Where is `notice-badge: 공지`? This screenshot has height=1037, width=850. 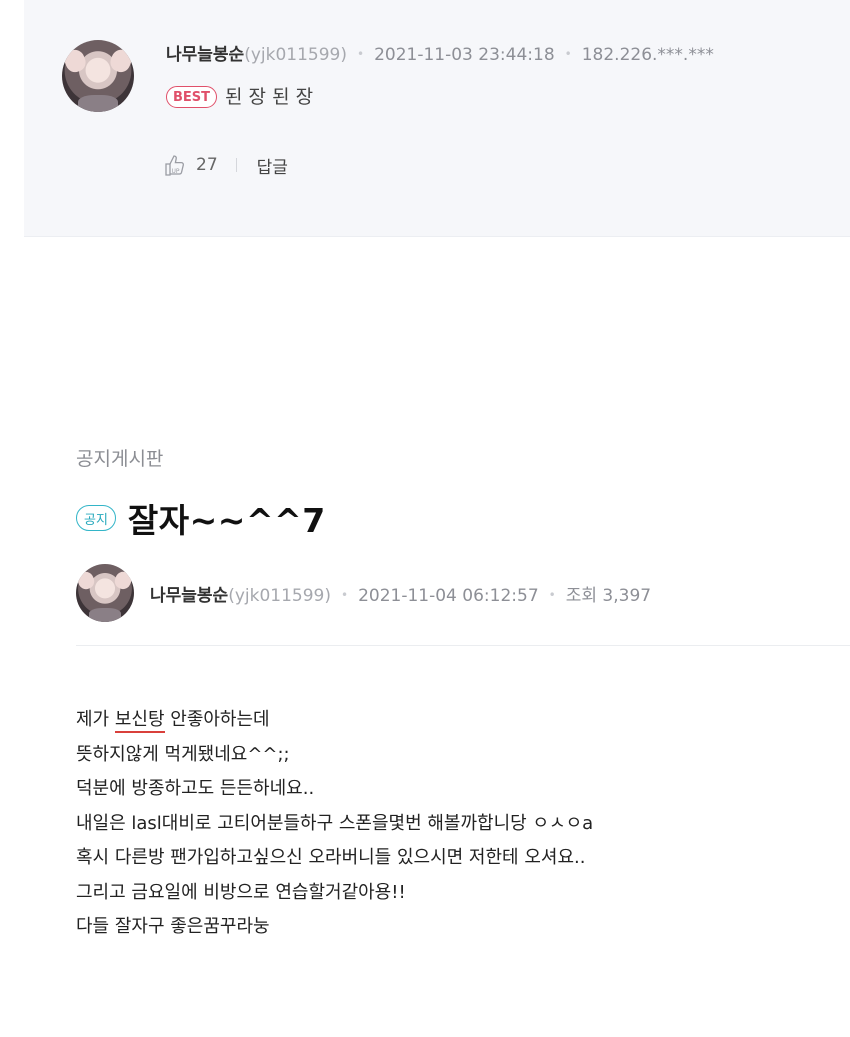
notice-badge: 공지 is located at coordinates (96, 518).